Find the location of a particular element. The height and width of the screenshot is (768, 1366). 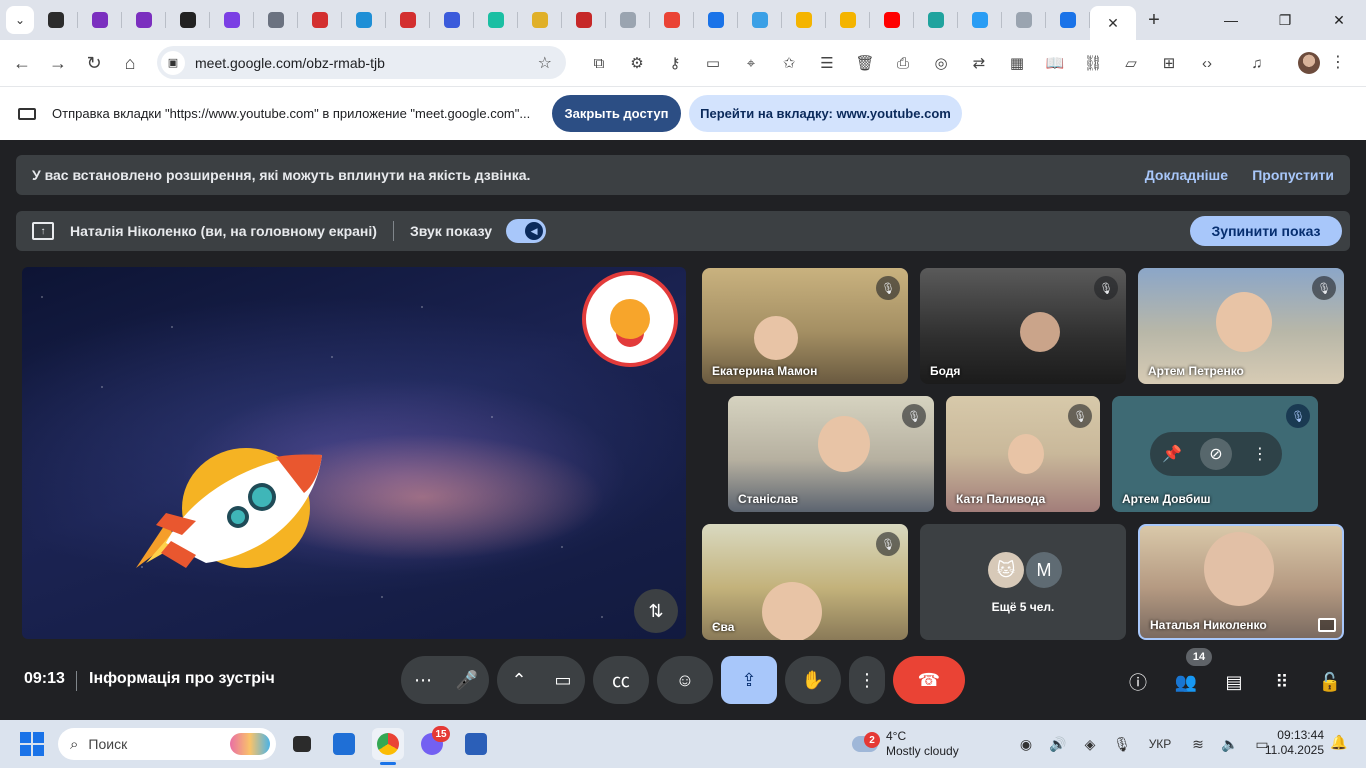

windows-start-icon is located at coordinates (32, 744).